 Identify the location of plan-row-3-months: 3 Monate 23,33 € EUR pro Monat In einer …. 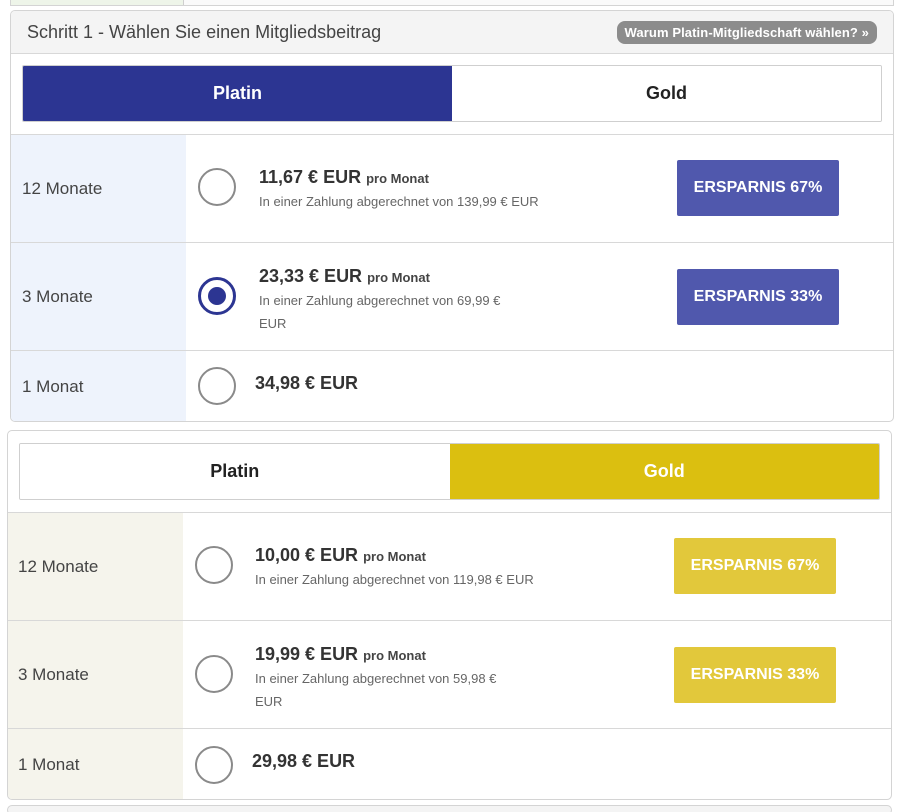
(452, 297).